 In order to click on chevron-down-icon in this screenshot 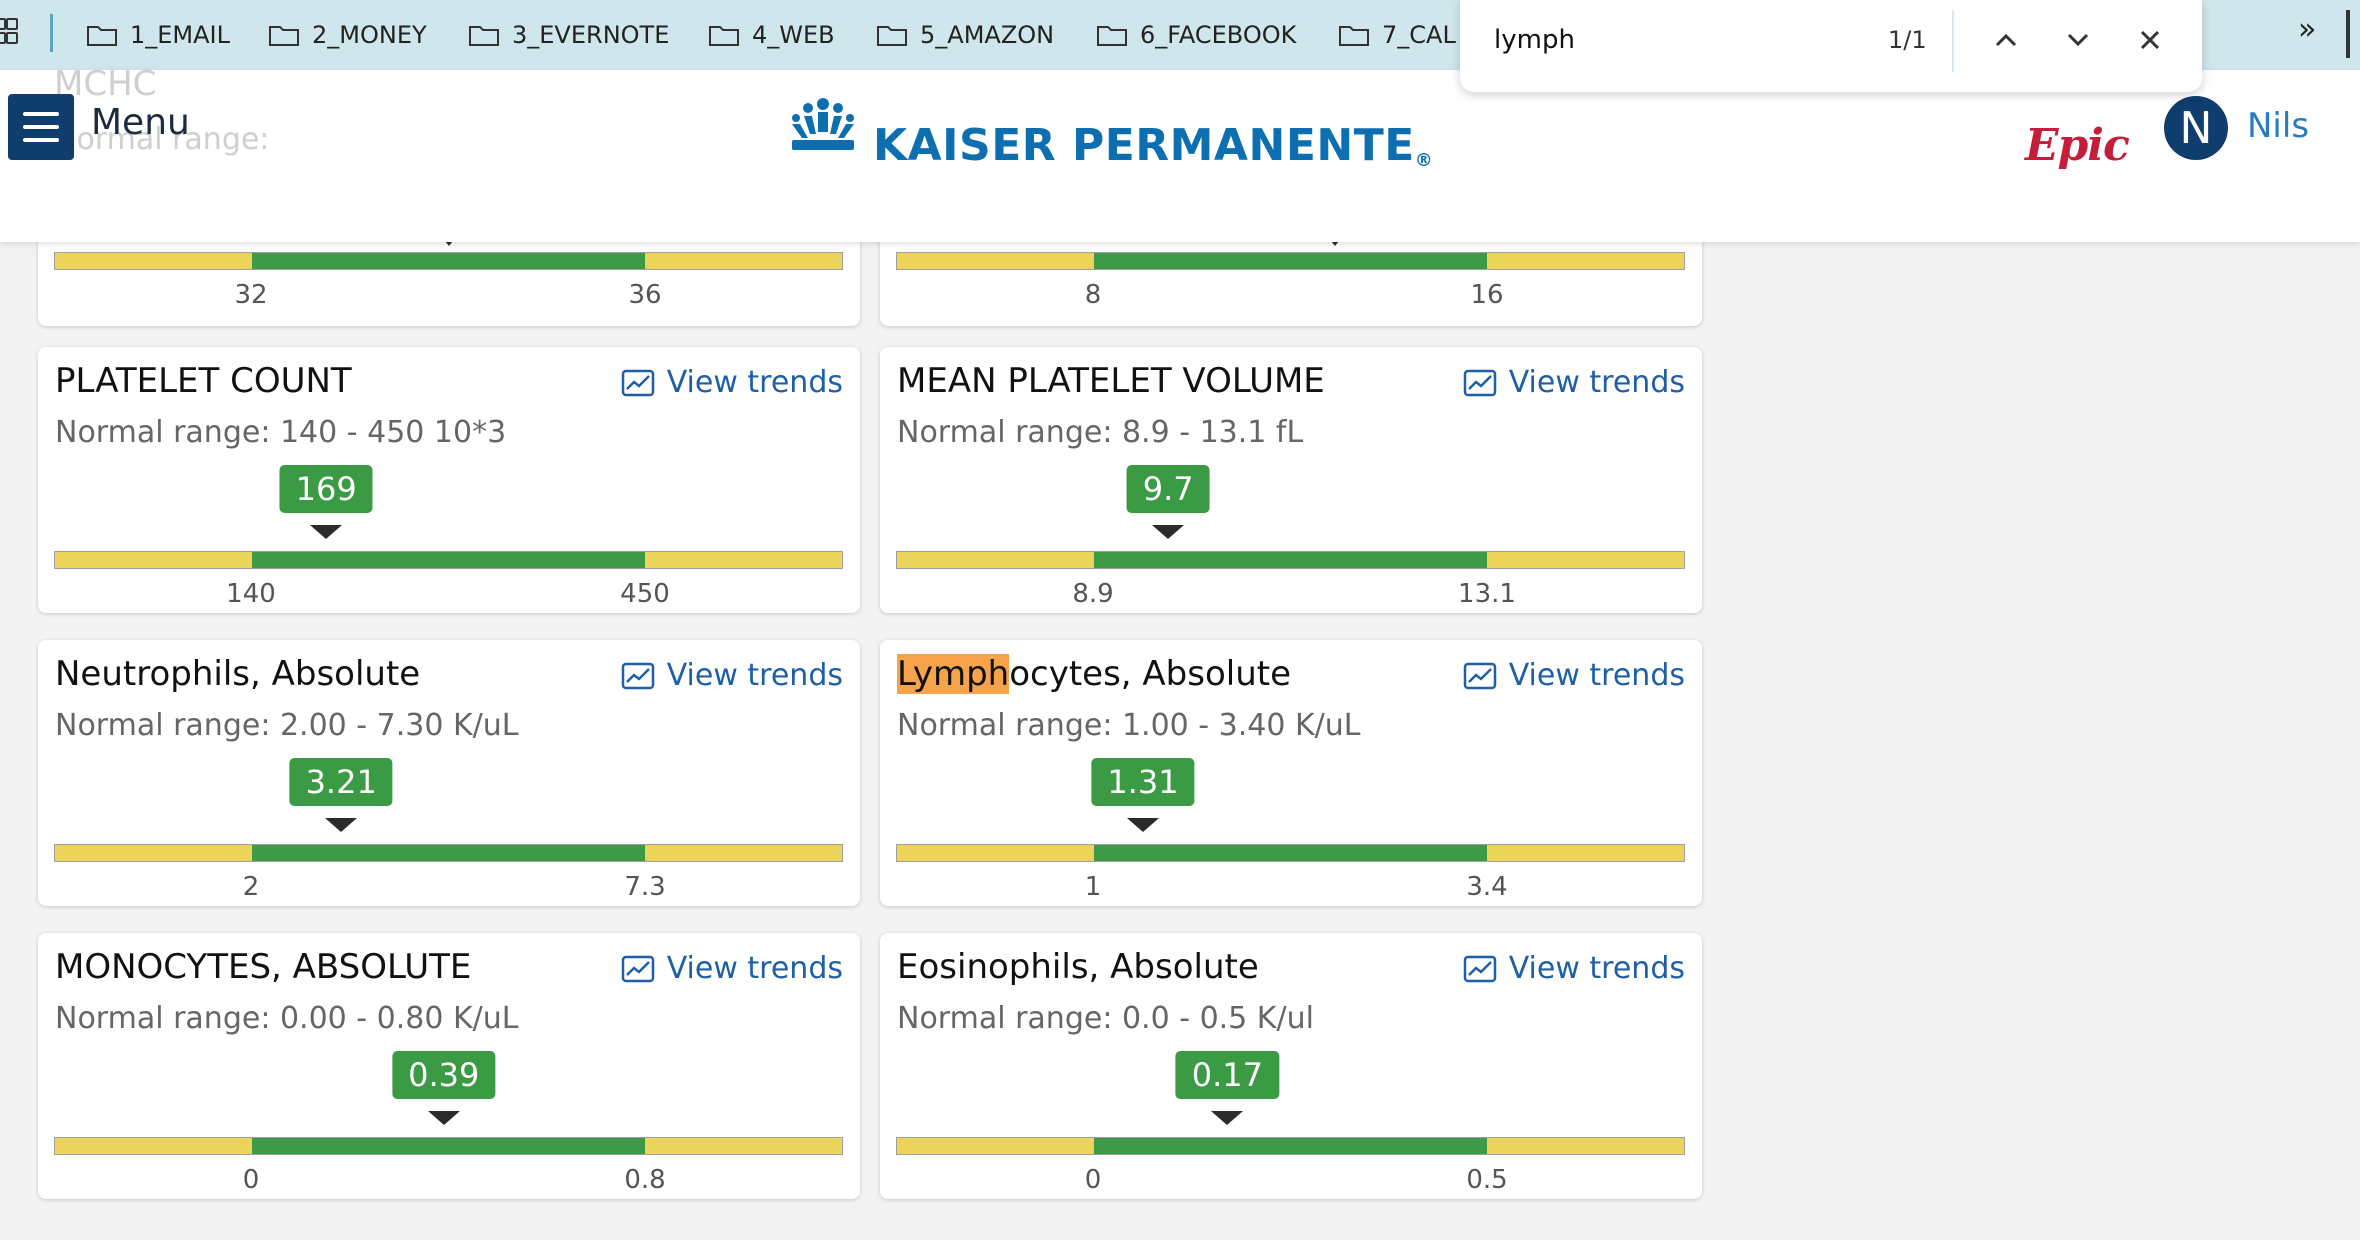, I will do `click(2078, 40)`.